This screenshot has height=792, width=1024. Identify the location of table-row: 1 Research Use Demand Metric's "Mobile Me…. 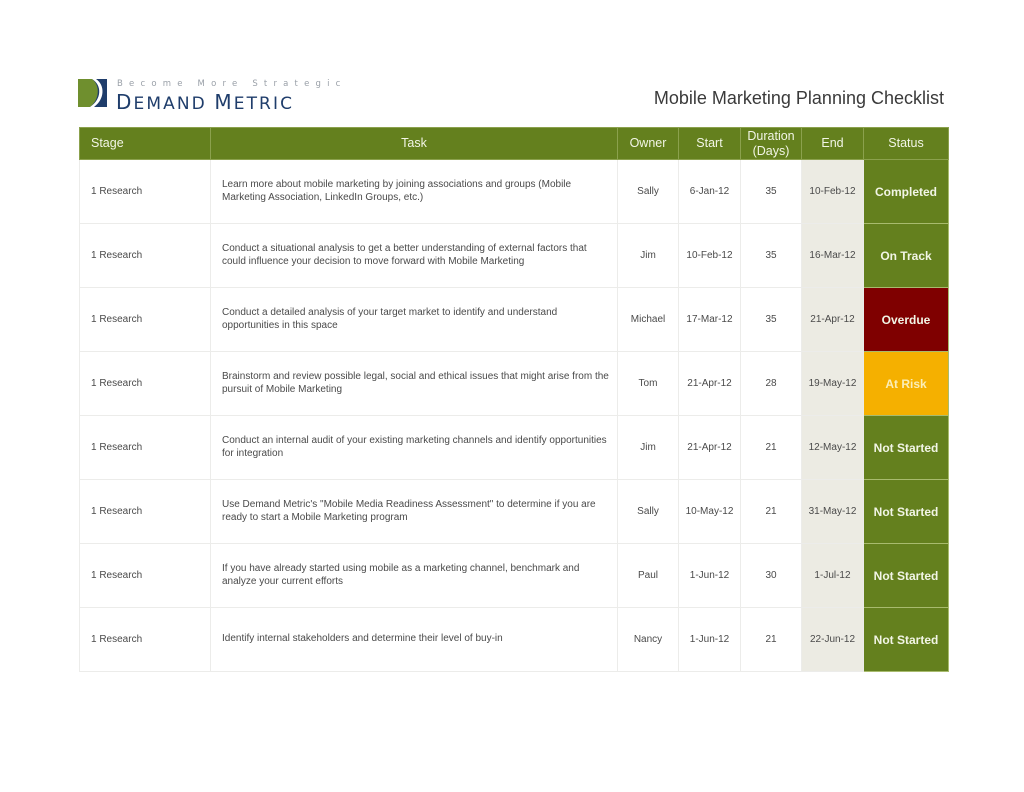
(514, 511).